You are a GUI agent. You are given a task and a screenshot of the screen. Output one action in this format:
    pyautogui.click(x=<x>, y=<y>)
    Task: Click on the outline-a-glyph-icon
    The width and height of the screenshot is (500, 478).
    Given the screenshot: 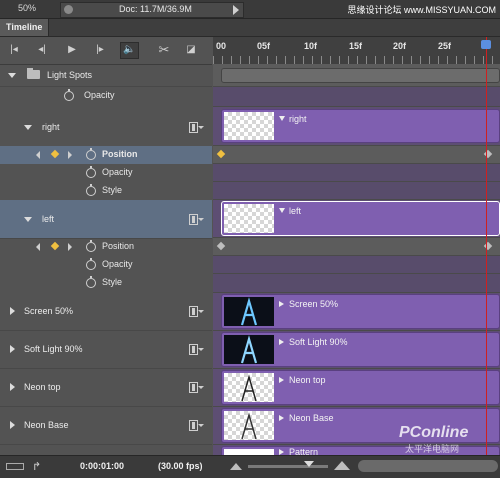 What is the action you would take?
    pyautogui.click(x=249, y=388)
    